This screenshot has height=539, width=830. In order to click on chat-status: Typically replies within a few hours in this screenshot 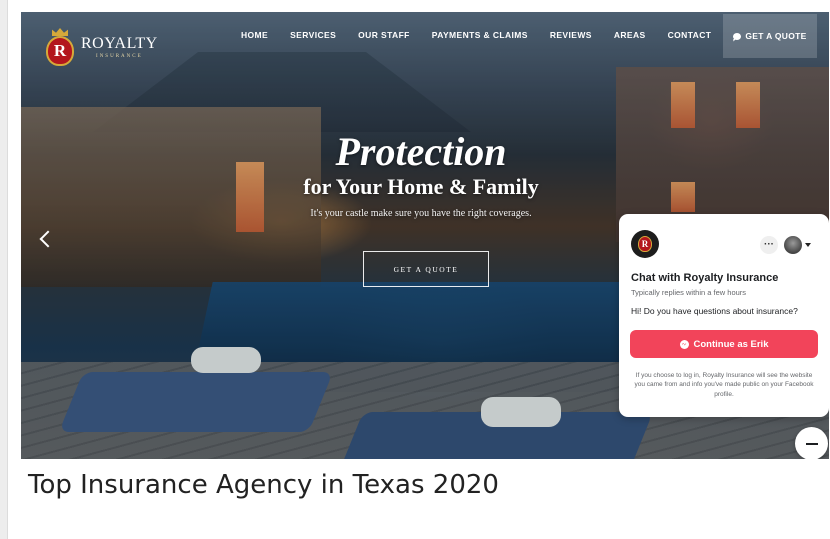, I will do `click(689, 292)`.